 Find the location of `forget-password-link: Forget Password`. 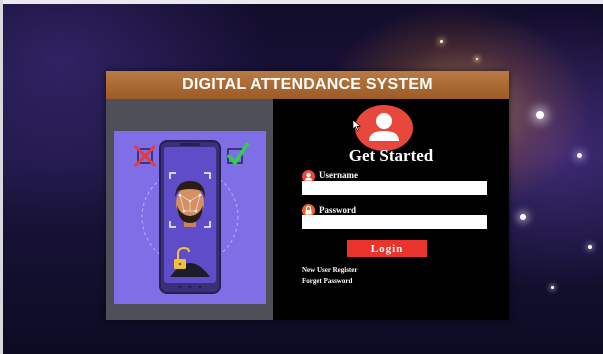

forget-password-link: Forget Password is located at coordinates (327, 281).